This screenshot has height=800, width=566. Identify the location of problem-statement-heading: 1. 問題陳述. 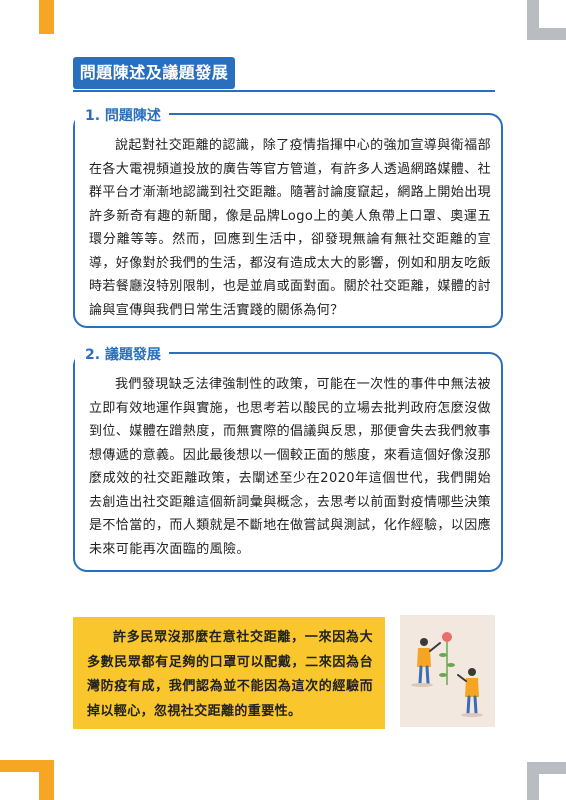
(122, 116).